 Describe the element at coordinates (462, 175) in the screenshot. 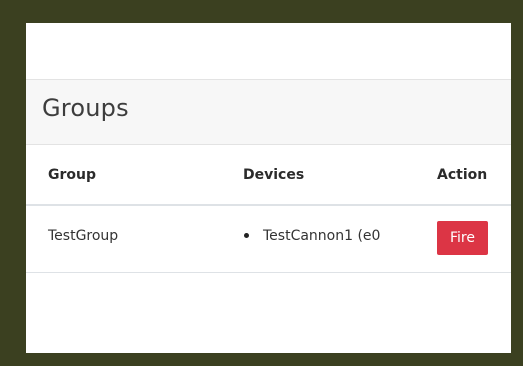

I see `column-header-action: Action` at that location.